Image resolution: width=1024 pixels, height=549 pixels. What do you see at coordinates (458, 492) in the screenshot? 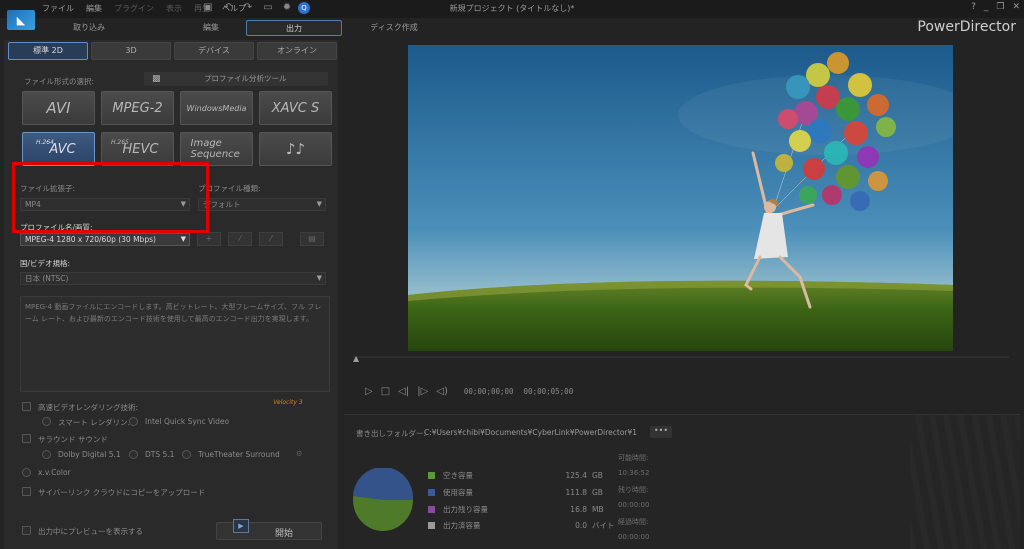
I see `legend-name: 使用容量` at bounding box center [458, 492].